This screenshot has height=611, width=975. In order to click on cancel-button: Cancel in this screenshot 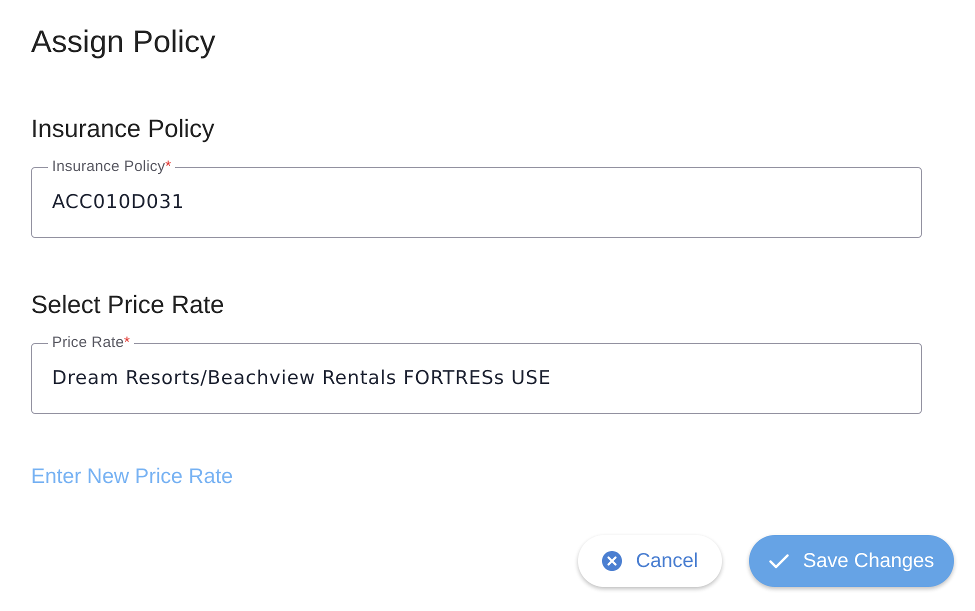, I will do `click(650, 561)`.